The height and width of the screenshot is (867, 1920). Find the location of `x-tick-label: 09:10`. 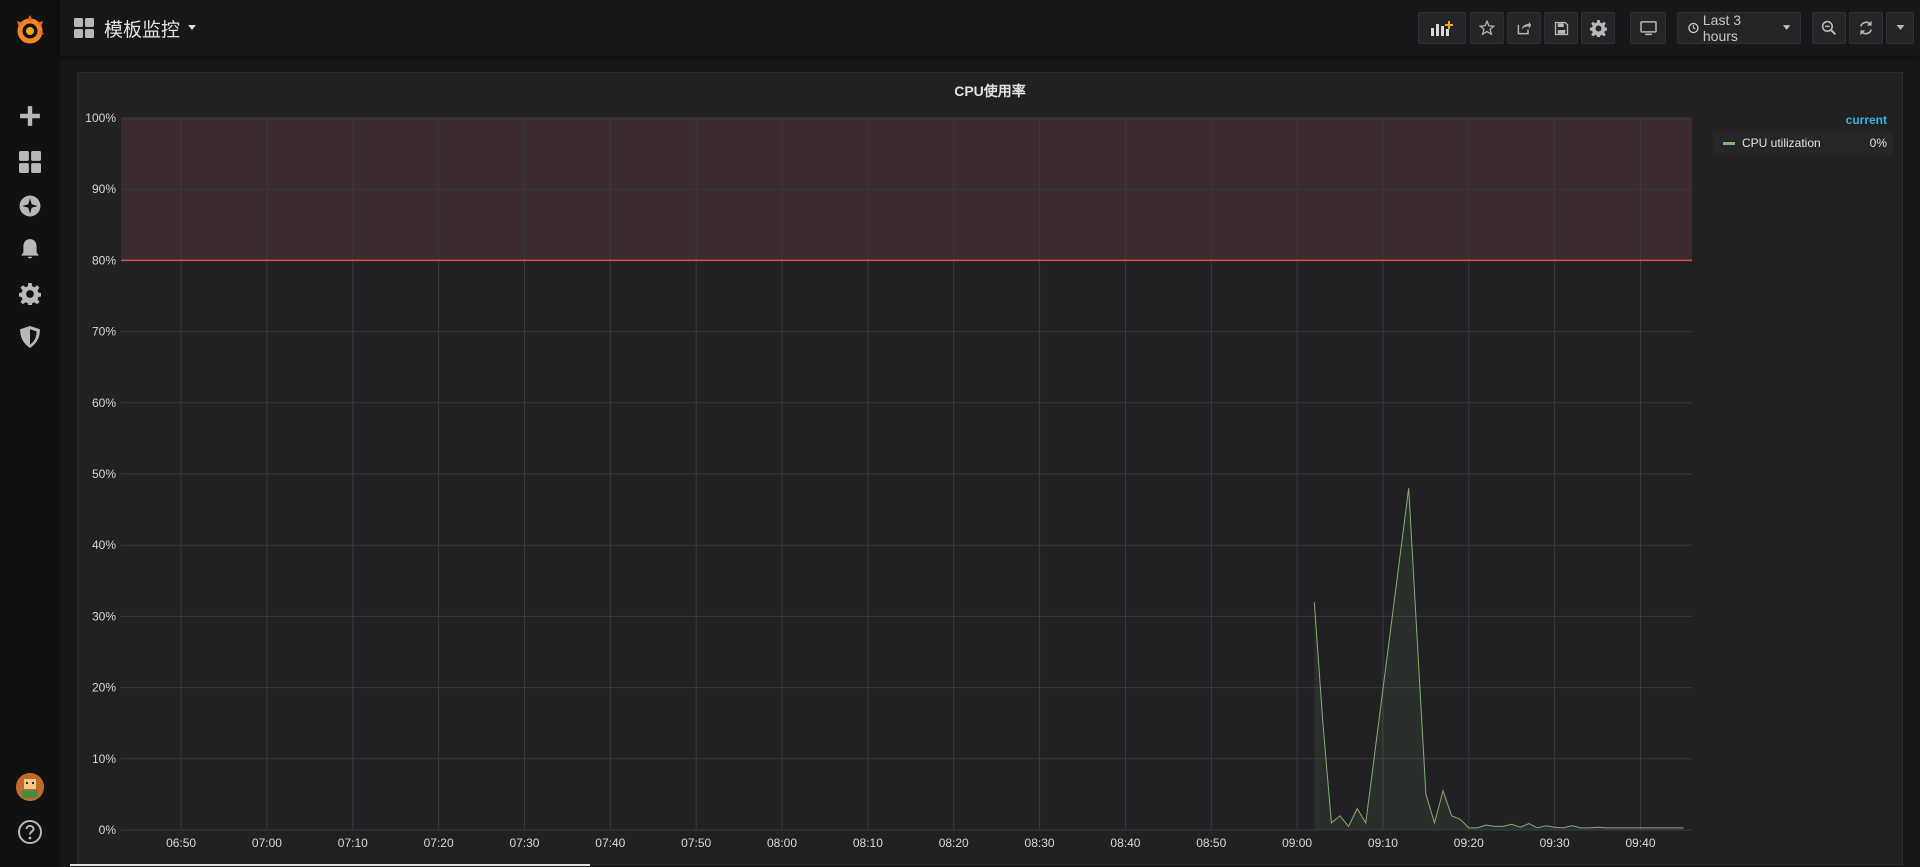

x-tick-label: 09:10 is located at coordinates (1383, 843).